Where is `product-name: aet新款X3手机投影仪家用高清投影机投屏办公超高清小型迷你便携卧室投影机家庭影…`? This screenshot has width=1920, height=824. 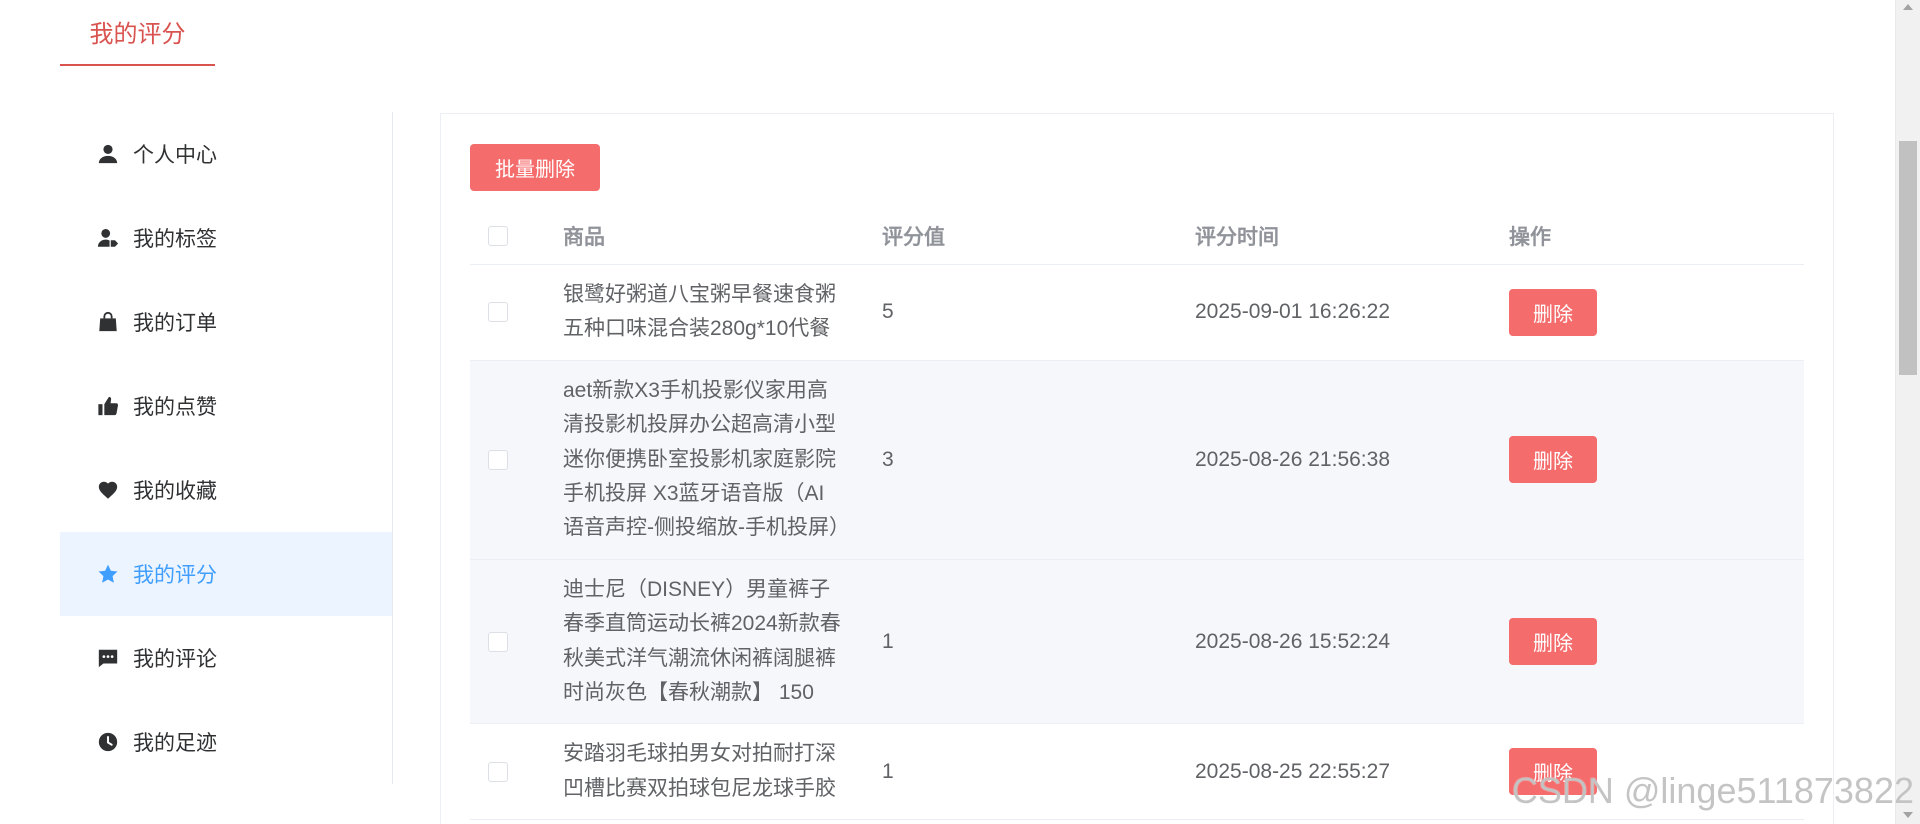 product-name: aet新款X3手机投影仪家用高清投影机投屏办公超高清小型迷你便携卧室投影机家庭影… is located at coordinates (706, 459).